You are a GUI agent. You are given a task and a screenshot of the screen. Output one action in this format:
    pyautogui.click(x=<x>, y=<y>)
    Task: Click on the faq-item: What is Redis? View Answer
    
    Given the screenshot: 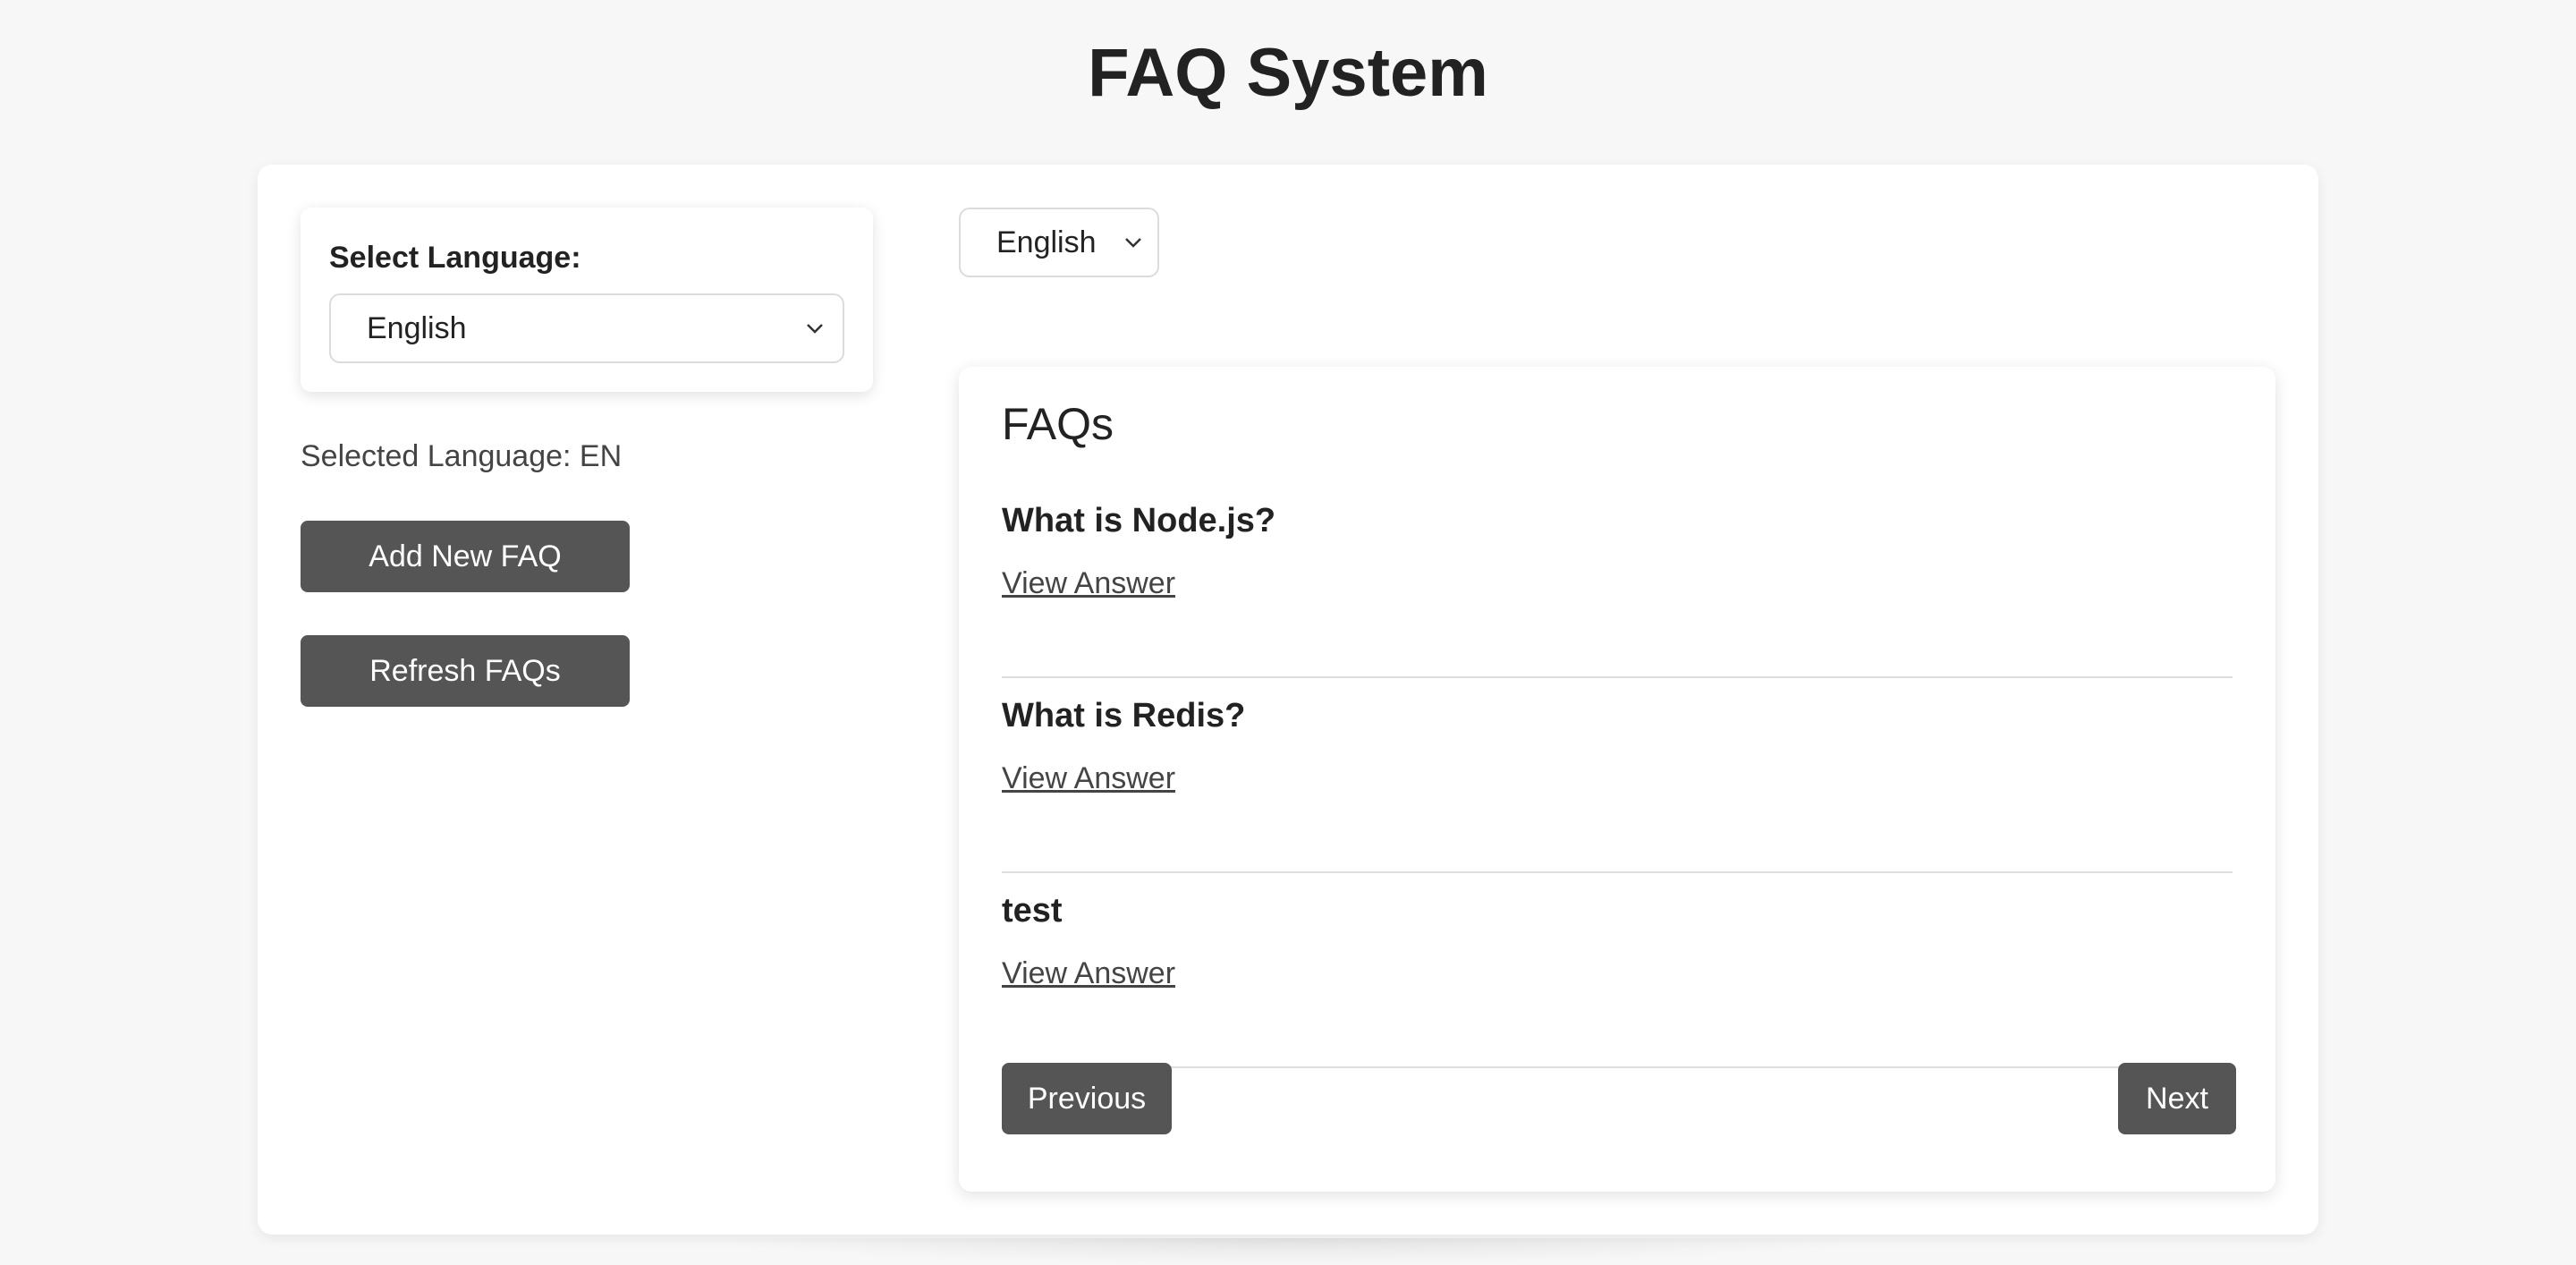 What is the action you would take?
    pyautogui.click(x=1617, y=775)
    